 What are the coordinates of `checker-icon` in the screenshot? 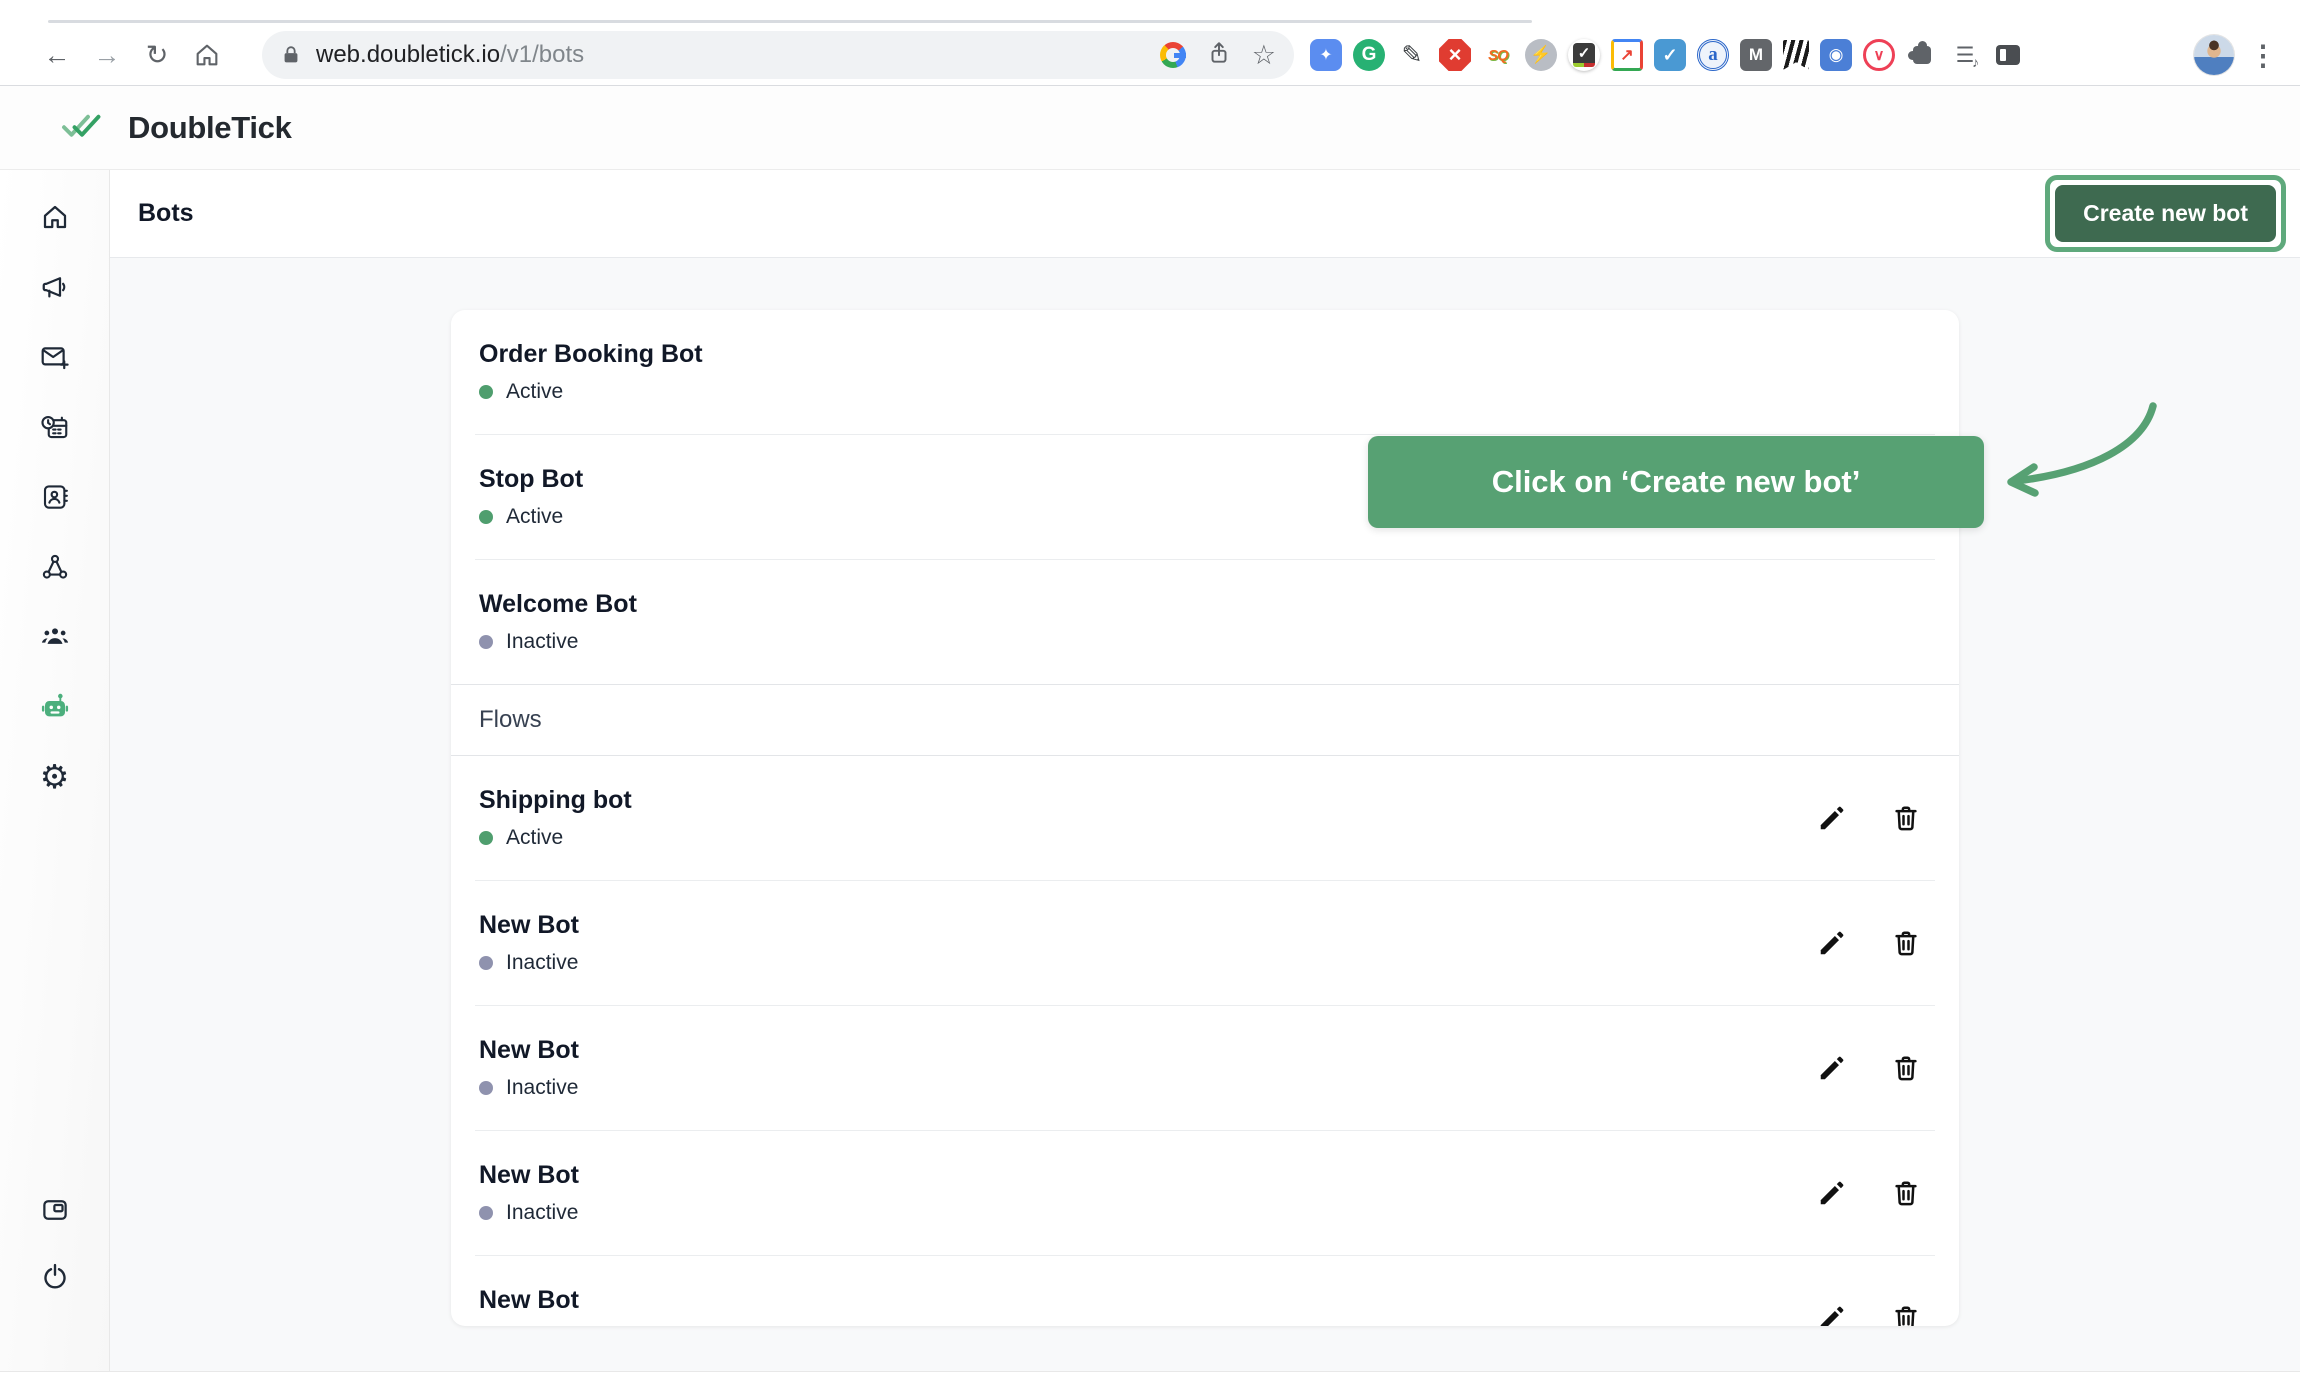 It's located at (1584, 55).